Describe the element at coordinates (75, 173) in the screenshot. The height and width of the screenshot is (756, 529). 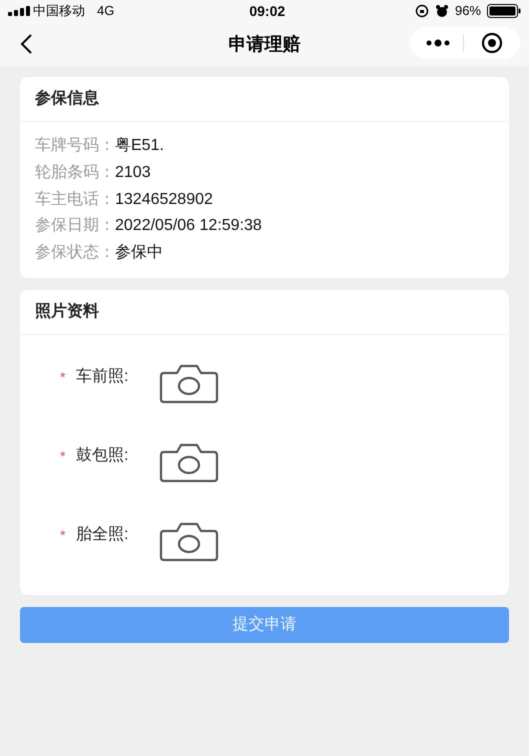
I see `field-label: 轮胎条码：` at that location.